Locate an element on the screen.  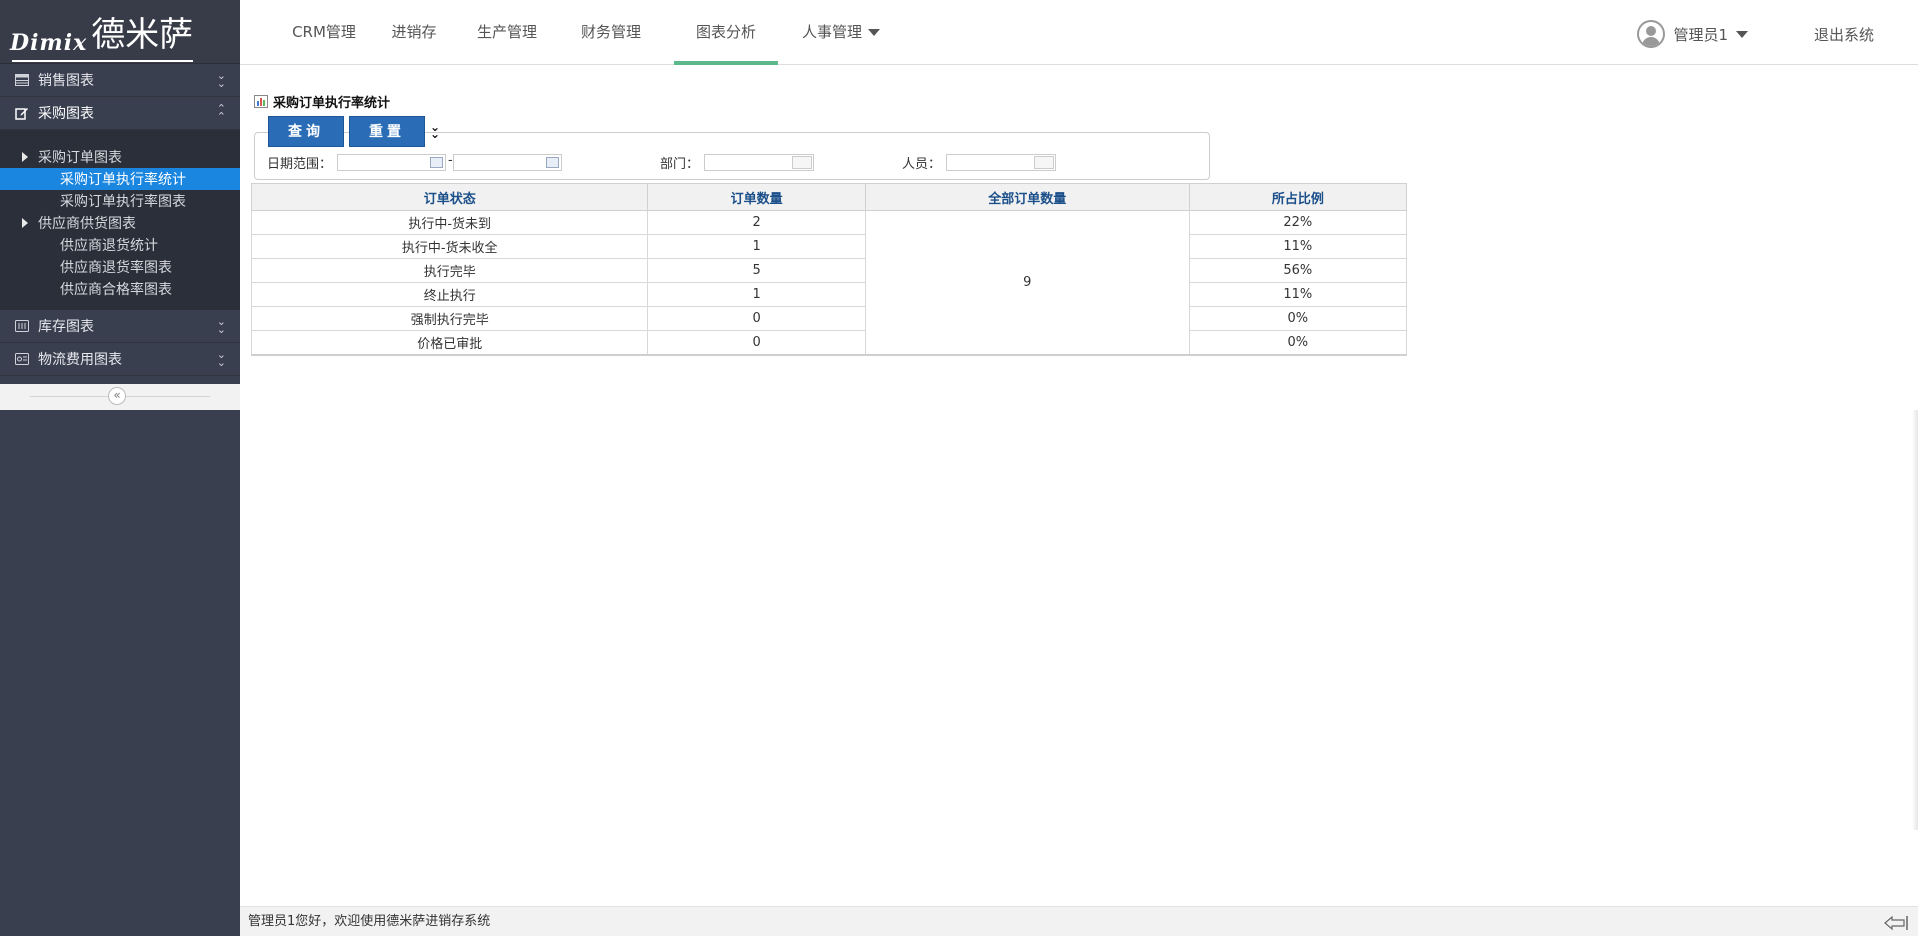
sidebar-section-inventory: 库存图表 ⌄ ⌄ is located at coordinates (120, 326).